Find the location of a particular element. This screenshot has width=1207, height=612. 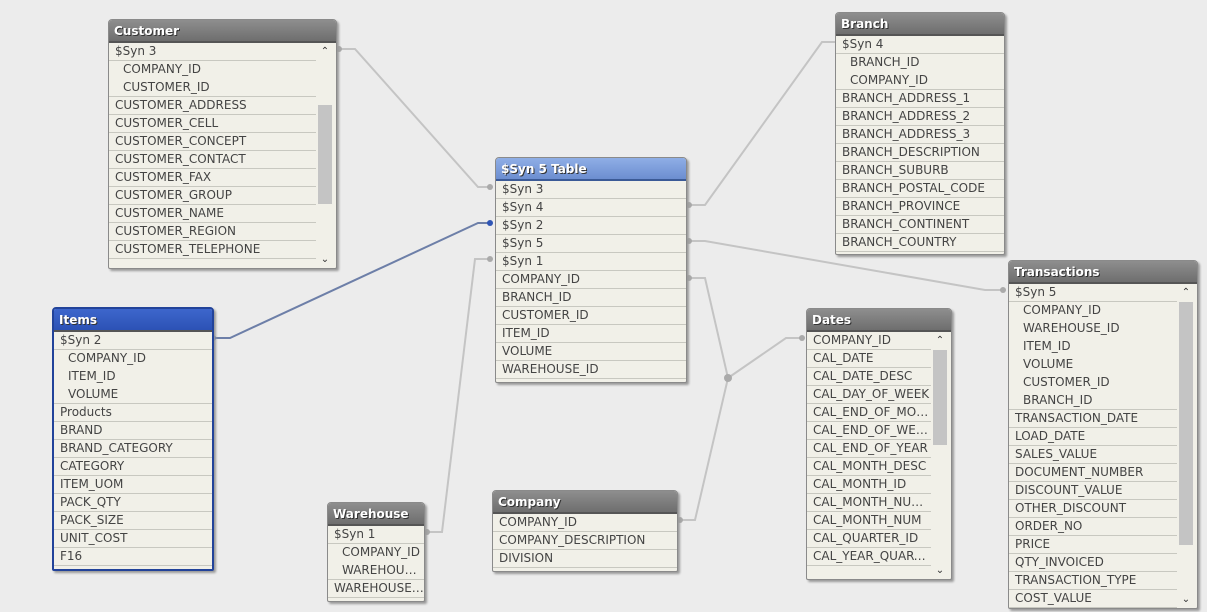

field-item: $Syn 3 is located at coordinates (591, 190).